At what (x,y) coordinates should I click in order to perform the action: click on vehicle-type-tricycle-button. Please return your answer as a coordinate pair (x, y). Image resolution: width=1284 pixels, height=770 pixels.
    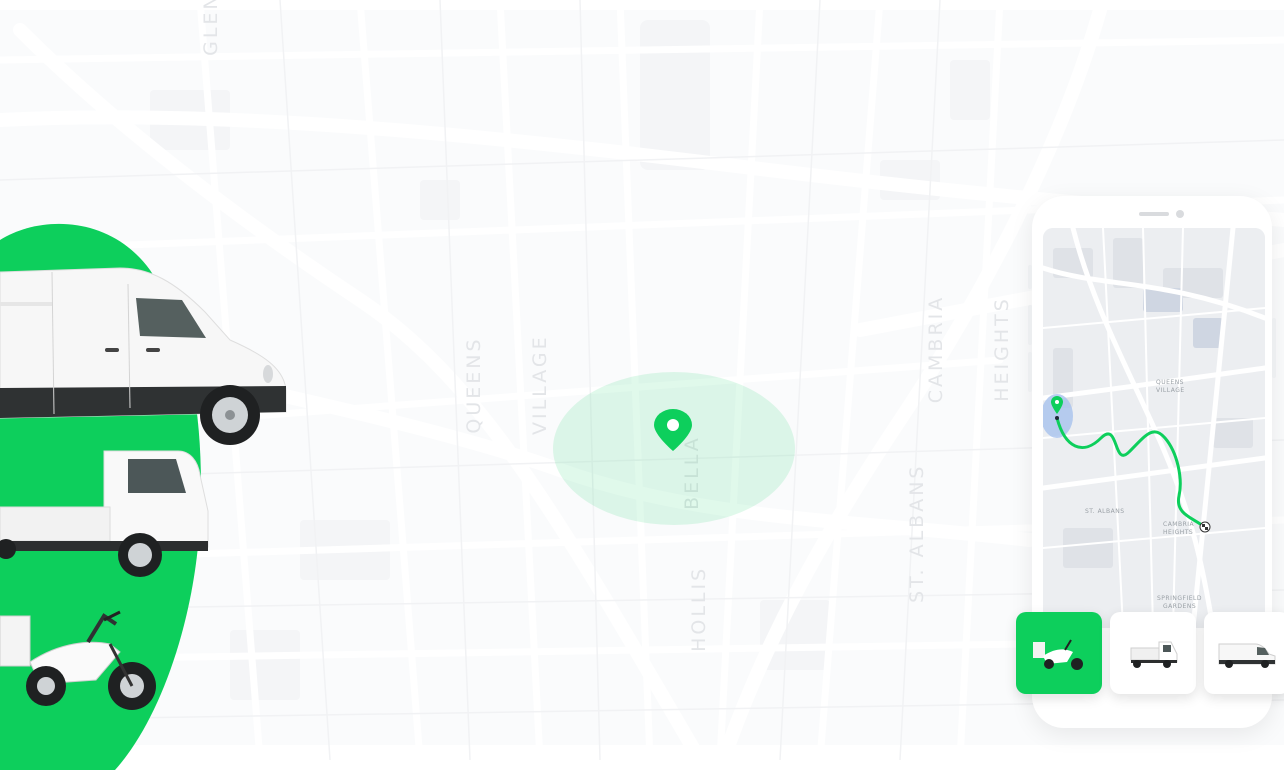
    Looking at the image, I should click on (1059, 653).